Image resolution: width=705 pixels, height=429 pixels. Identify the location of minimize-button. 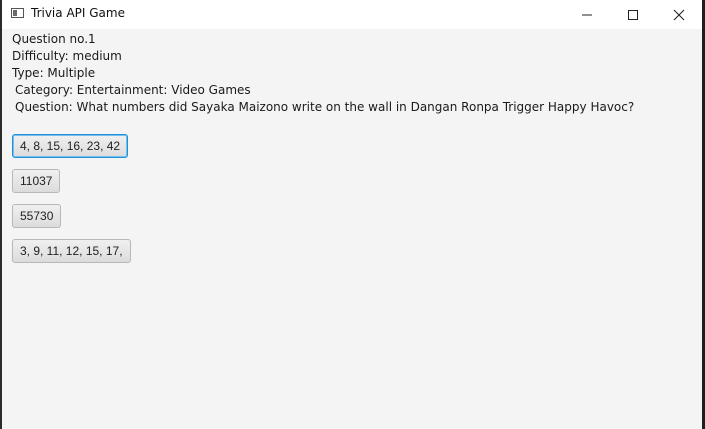
(587, 14).